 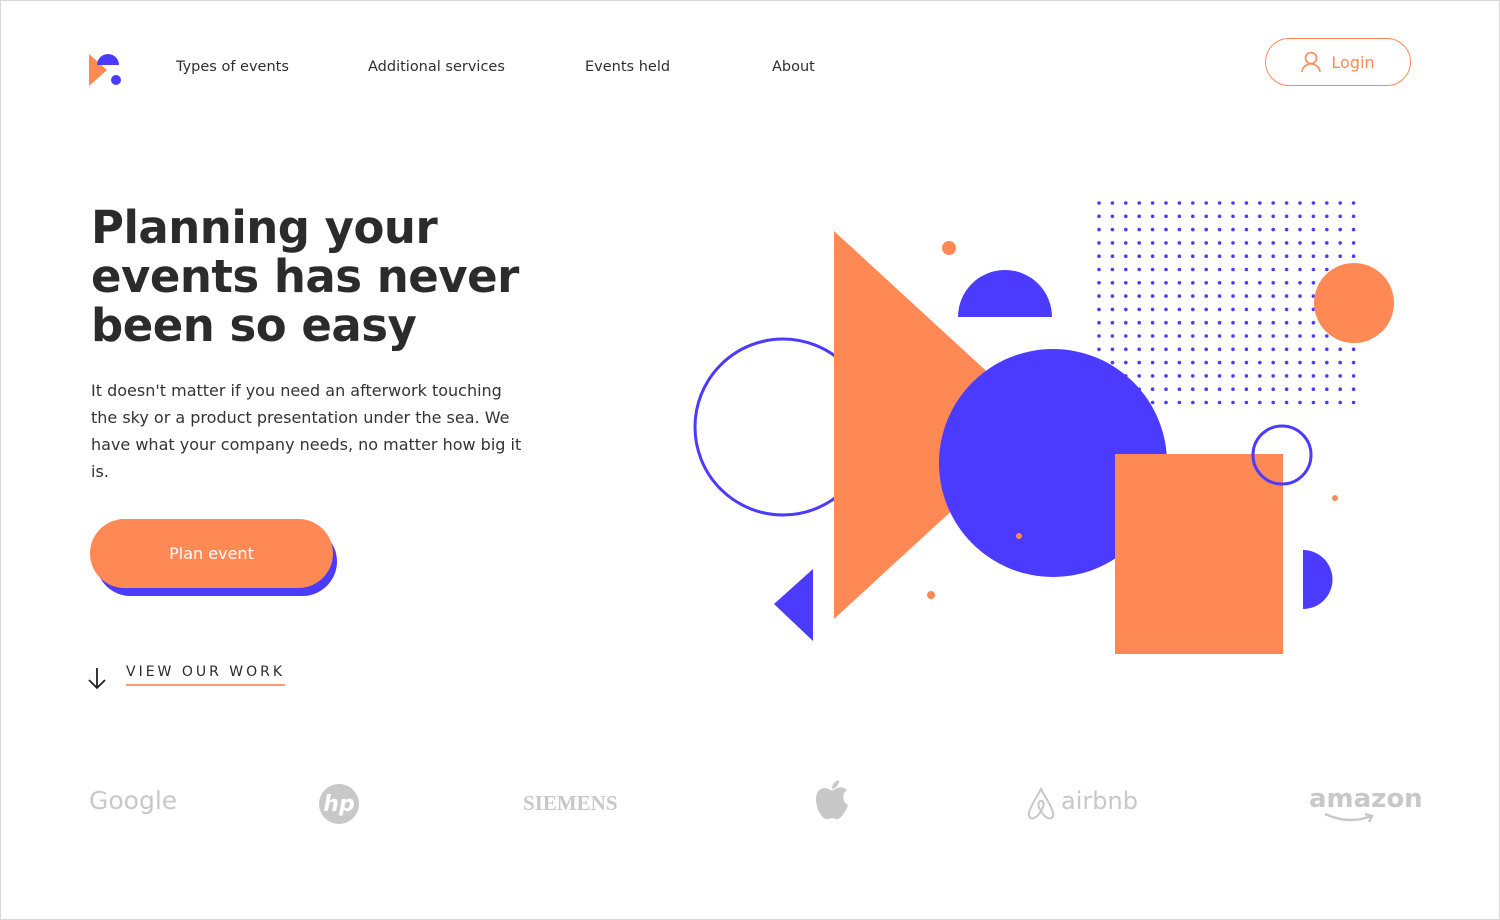 I want to click on logo-siemens: SIEMENS, so click(x=570, y=803).